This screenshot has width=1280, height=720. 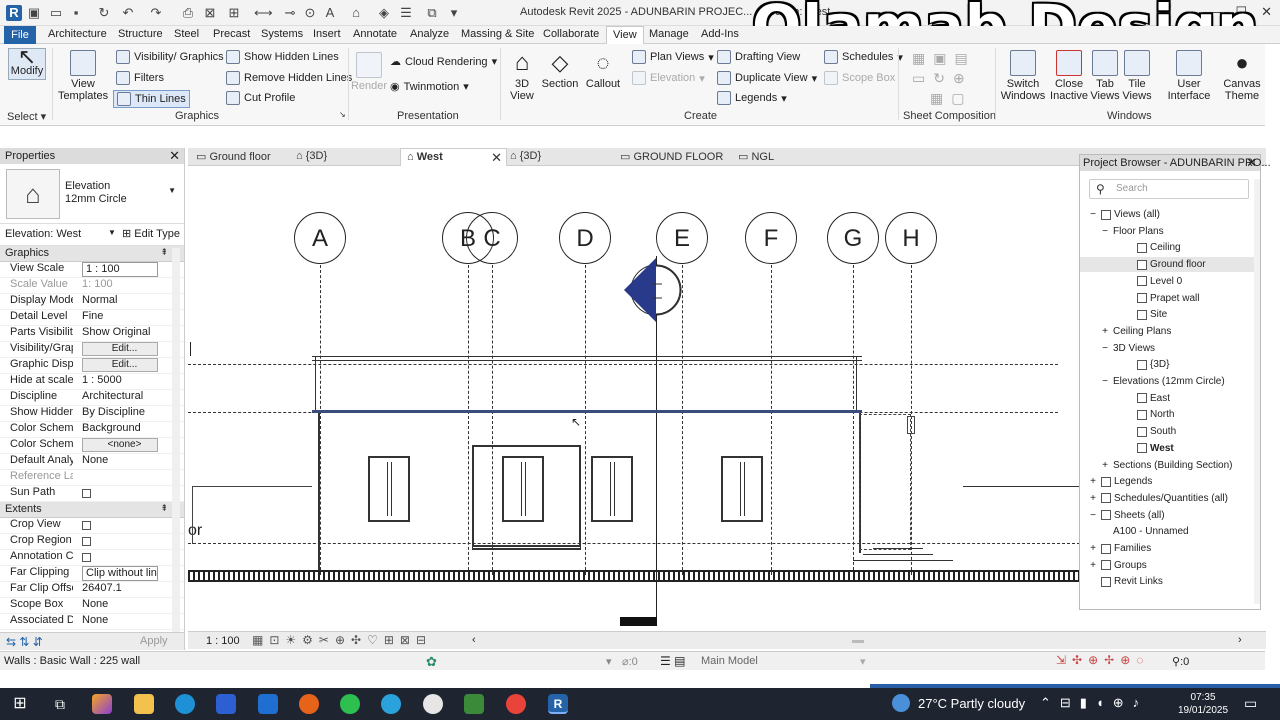 What do you see at coordinates (92, 382) in the screenshot?
I see `property-row: Hide at scales ... 1 : 5000` at bounding box center [92, 382].